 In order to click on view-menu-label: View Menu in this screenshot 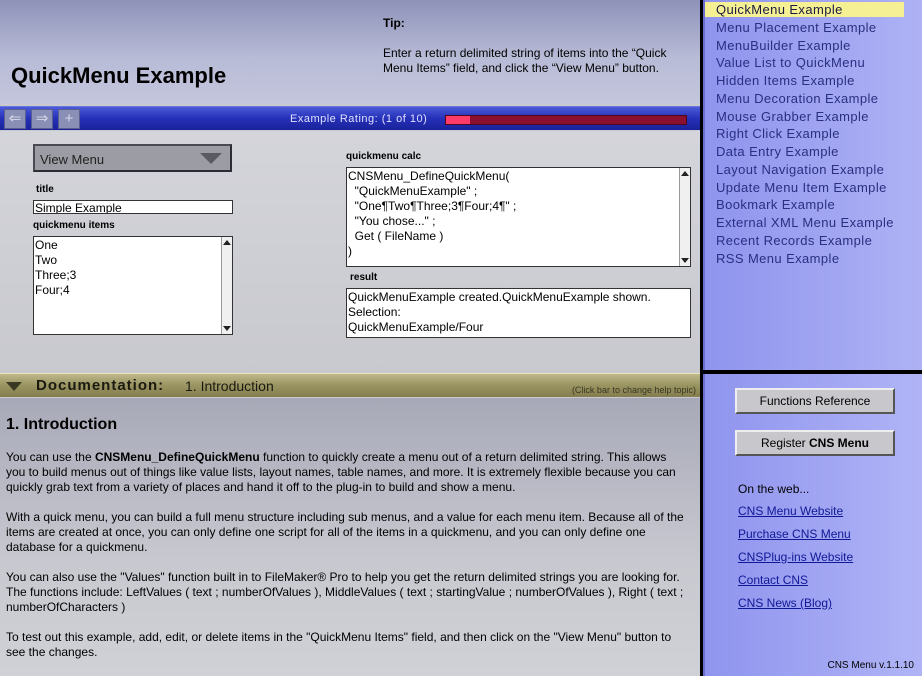, I will do `click(72, 159)`.